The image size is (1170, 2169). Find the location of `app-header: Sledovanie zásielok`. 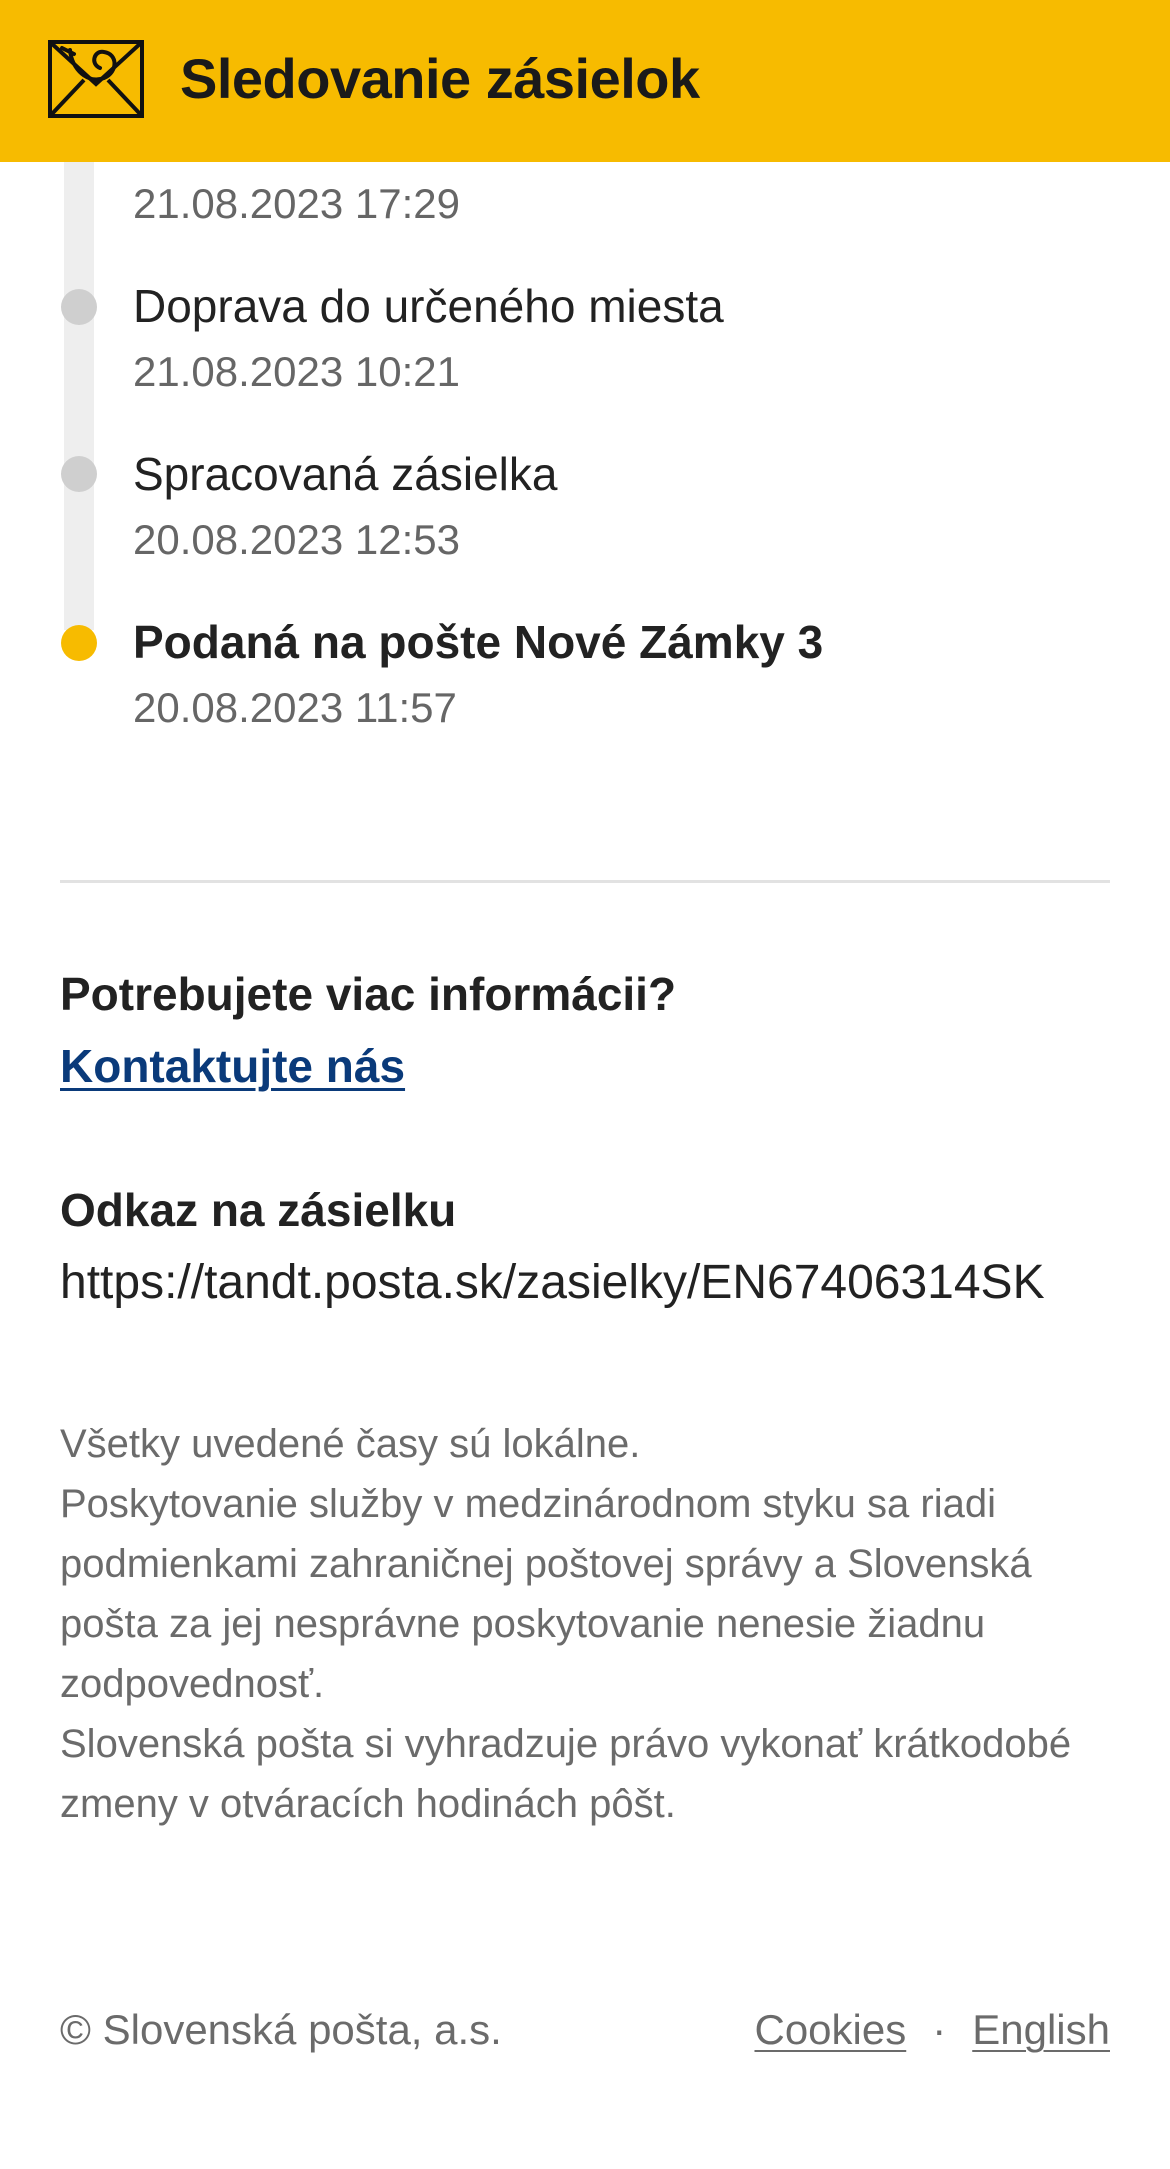

app-header: Sledovanie zásielok is located at coordinates (585, 81).